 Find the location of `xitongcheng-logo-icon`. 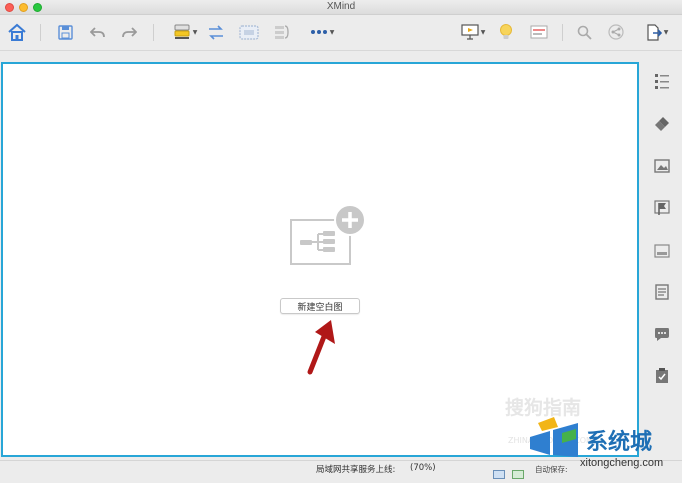

xitongcheng-logo-icon is located at coordinates (554, 440).